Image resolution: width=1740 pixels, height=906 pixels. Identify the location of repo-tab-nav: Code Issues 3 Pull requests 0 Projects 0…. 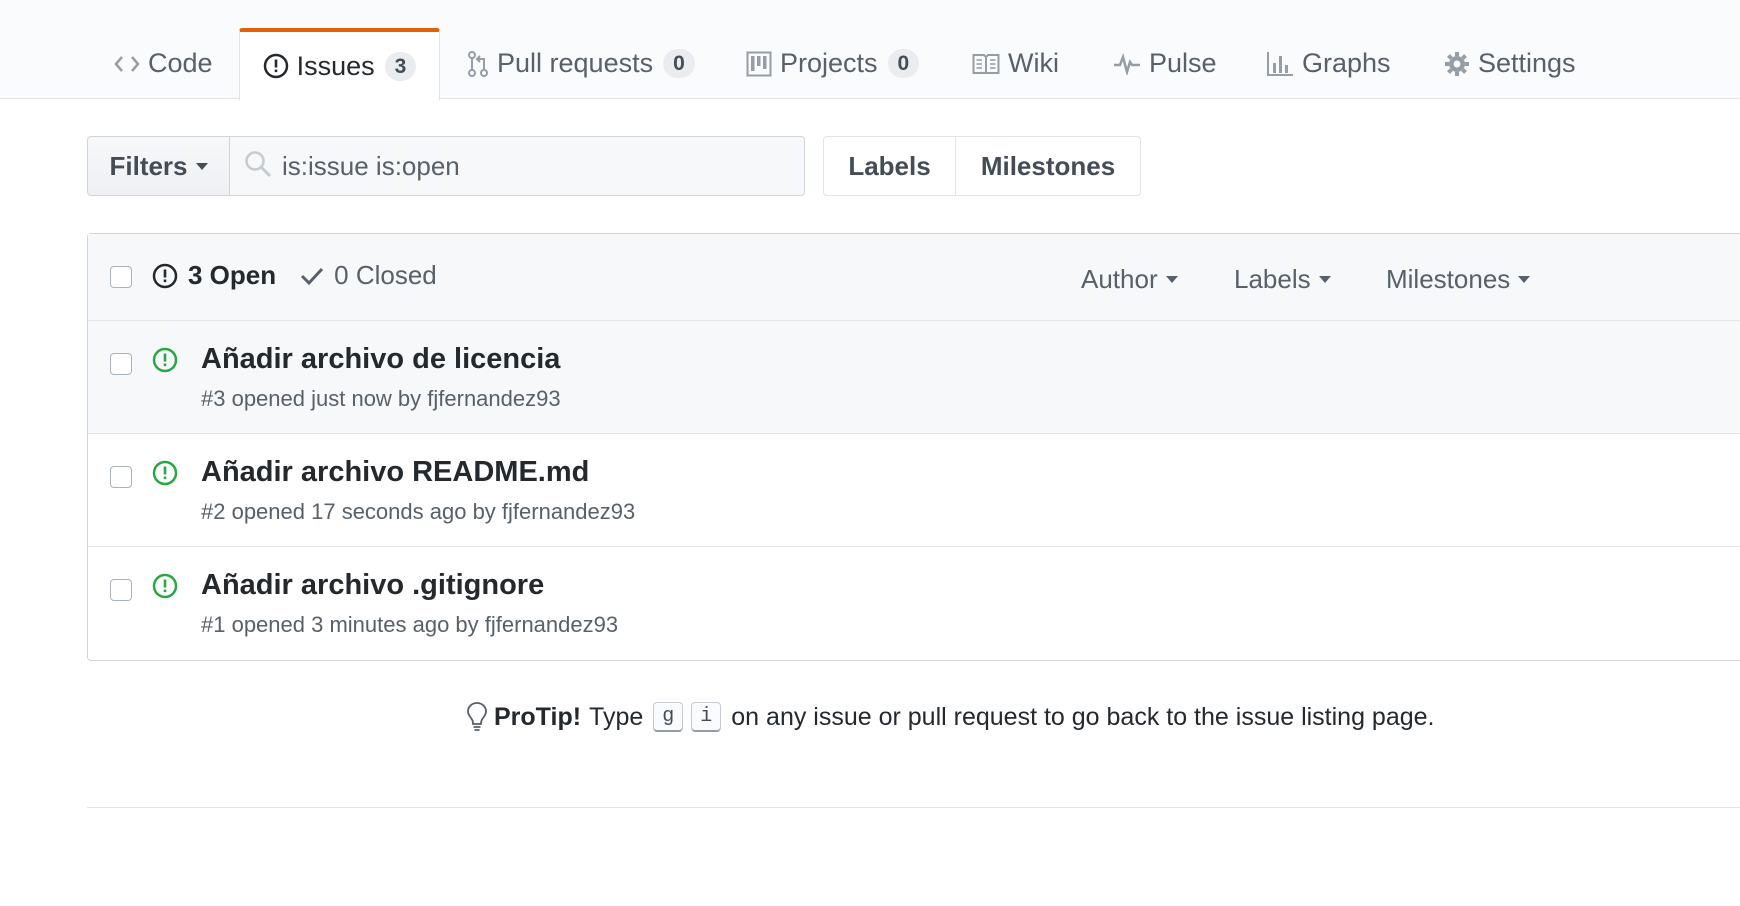
(870, 50).